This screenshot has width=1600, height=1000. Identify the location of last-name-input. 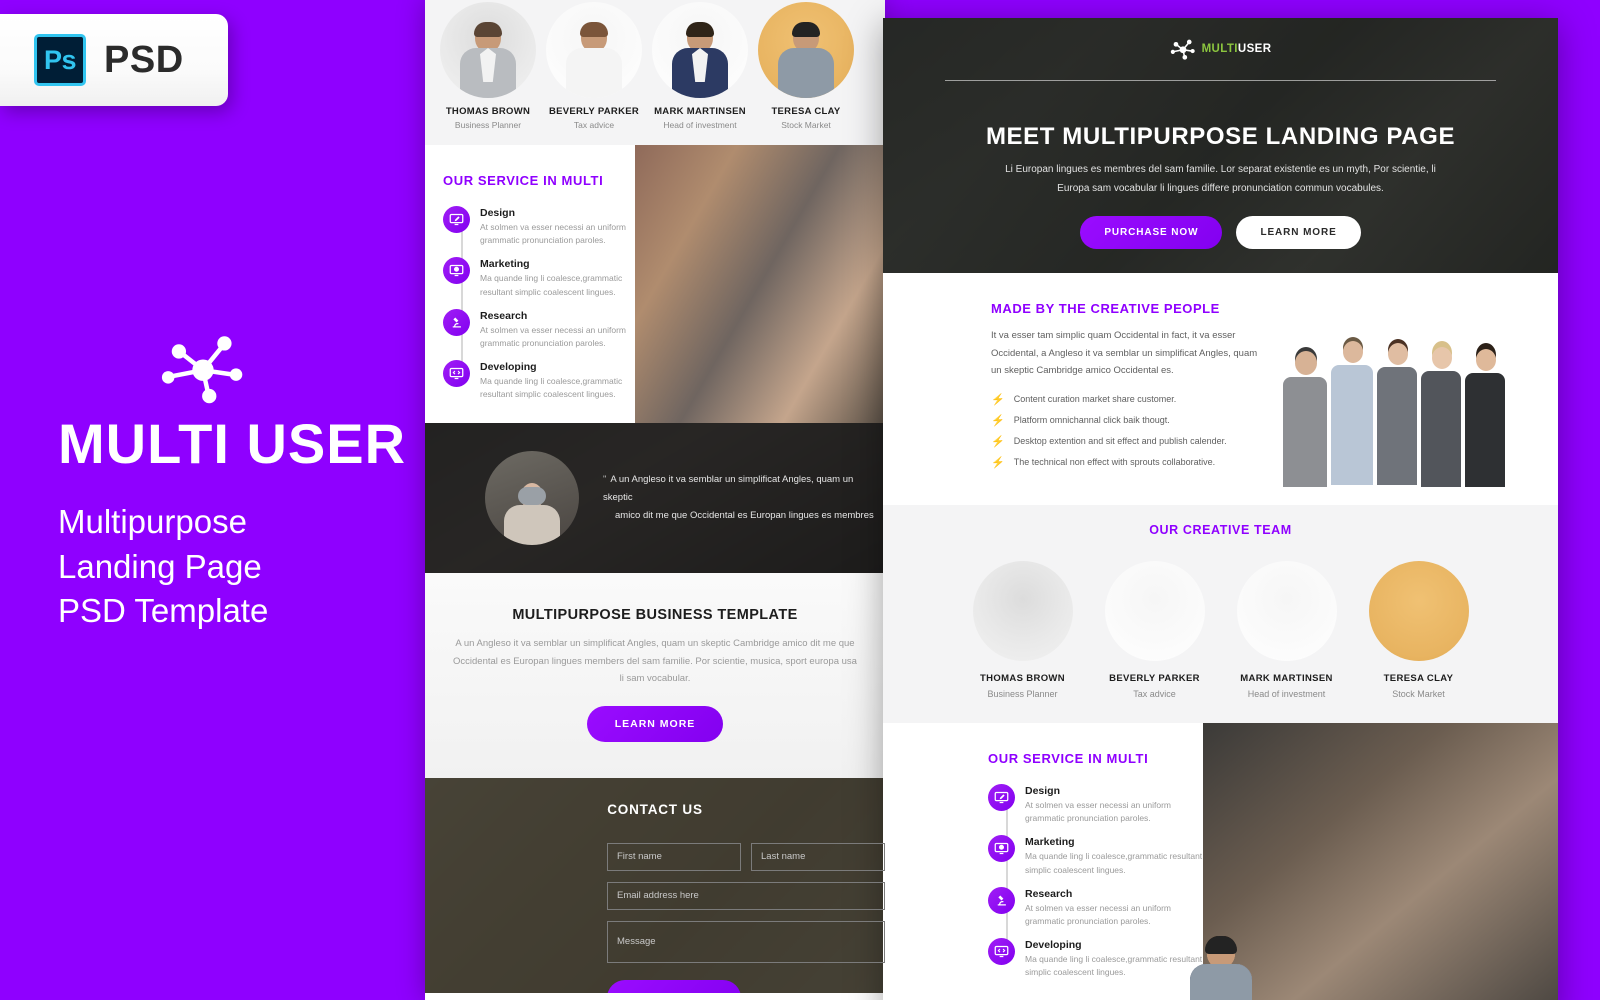
(818, 856).